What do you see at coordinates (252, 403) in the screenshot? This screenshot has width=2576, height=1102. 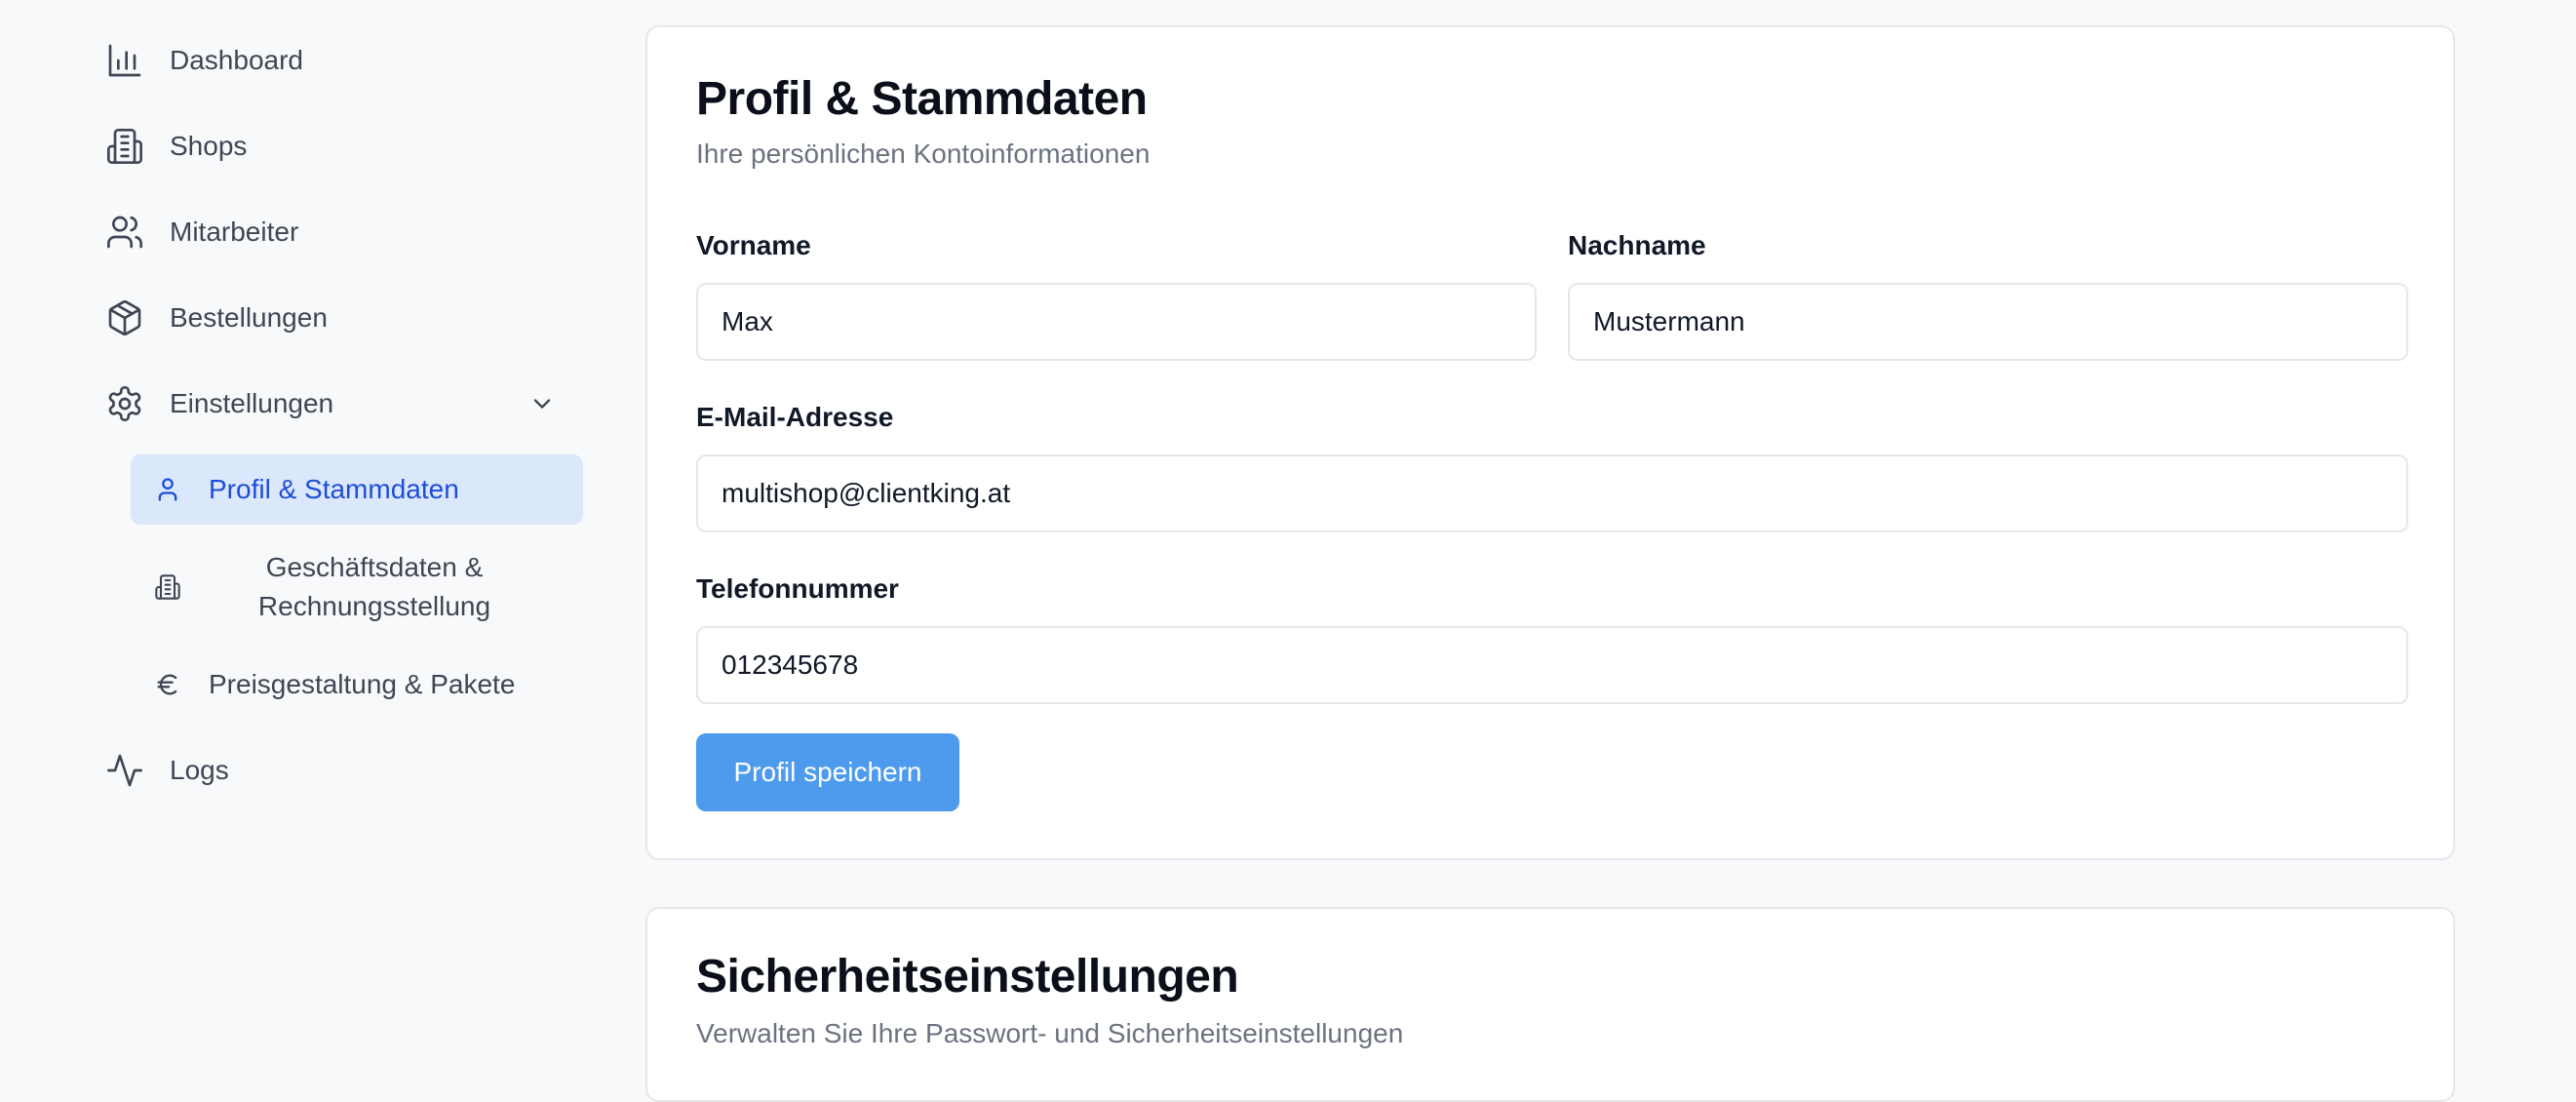 I see `sidebar-item-label: Einstellungen` at bounding box center [252, 403].